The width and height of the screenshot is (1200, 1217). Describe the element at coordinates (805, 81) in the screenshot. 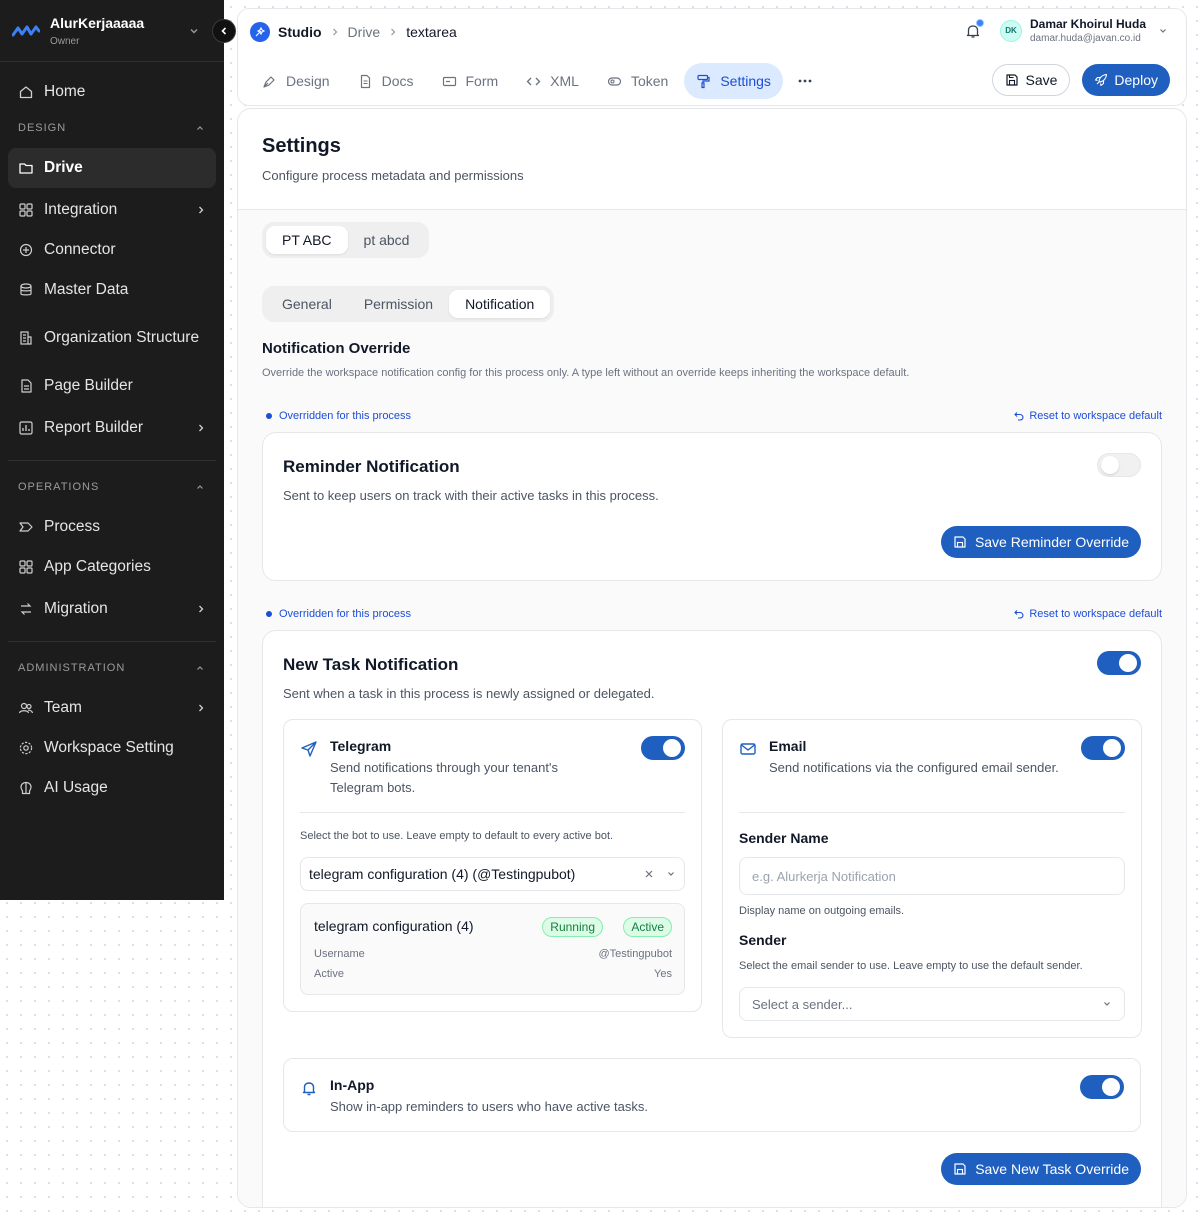

I see `more-tabs-button` at that location.